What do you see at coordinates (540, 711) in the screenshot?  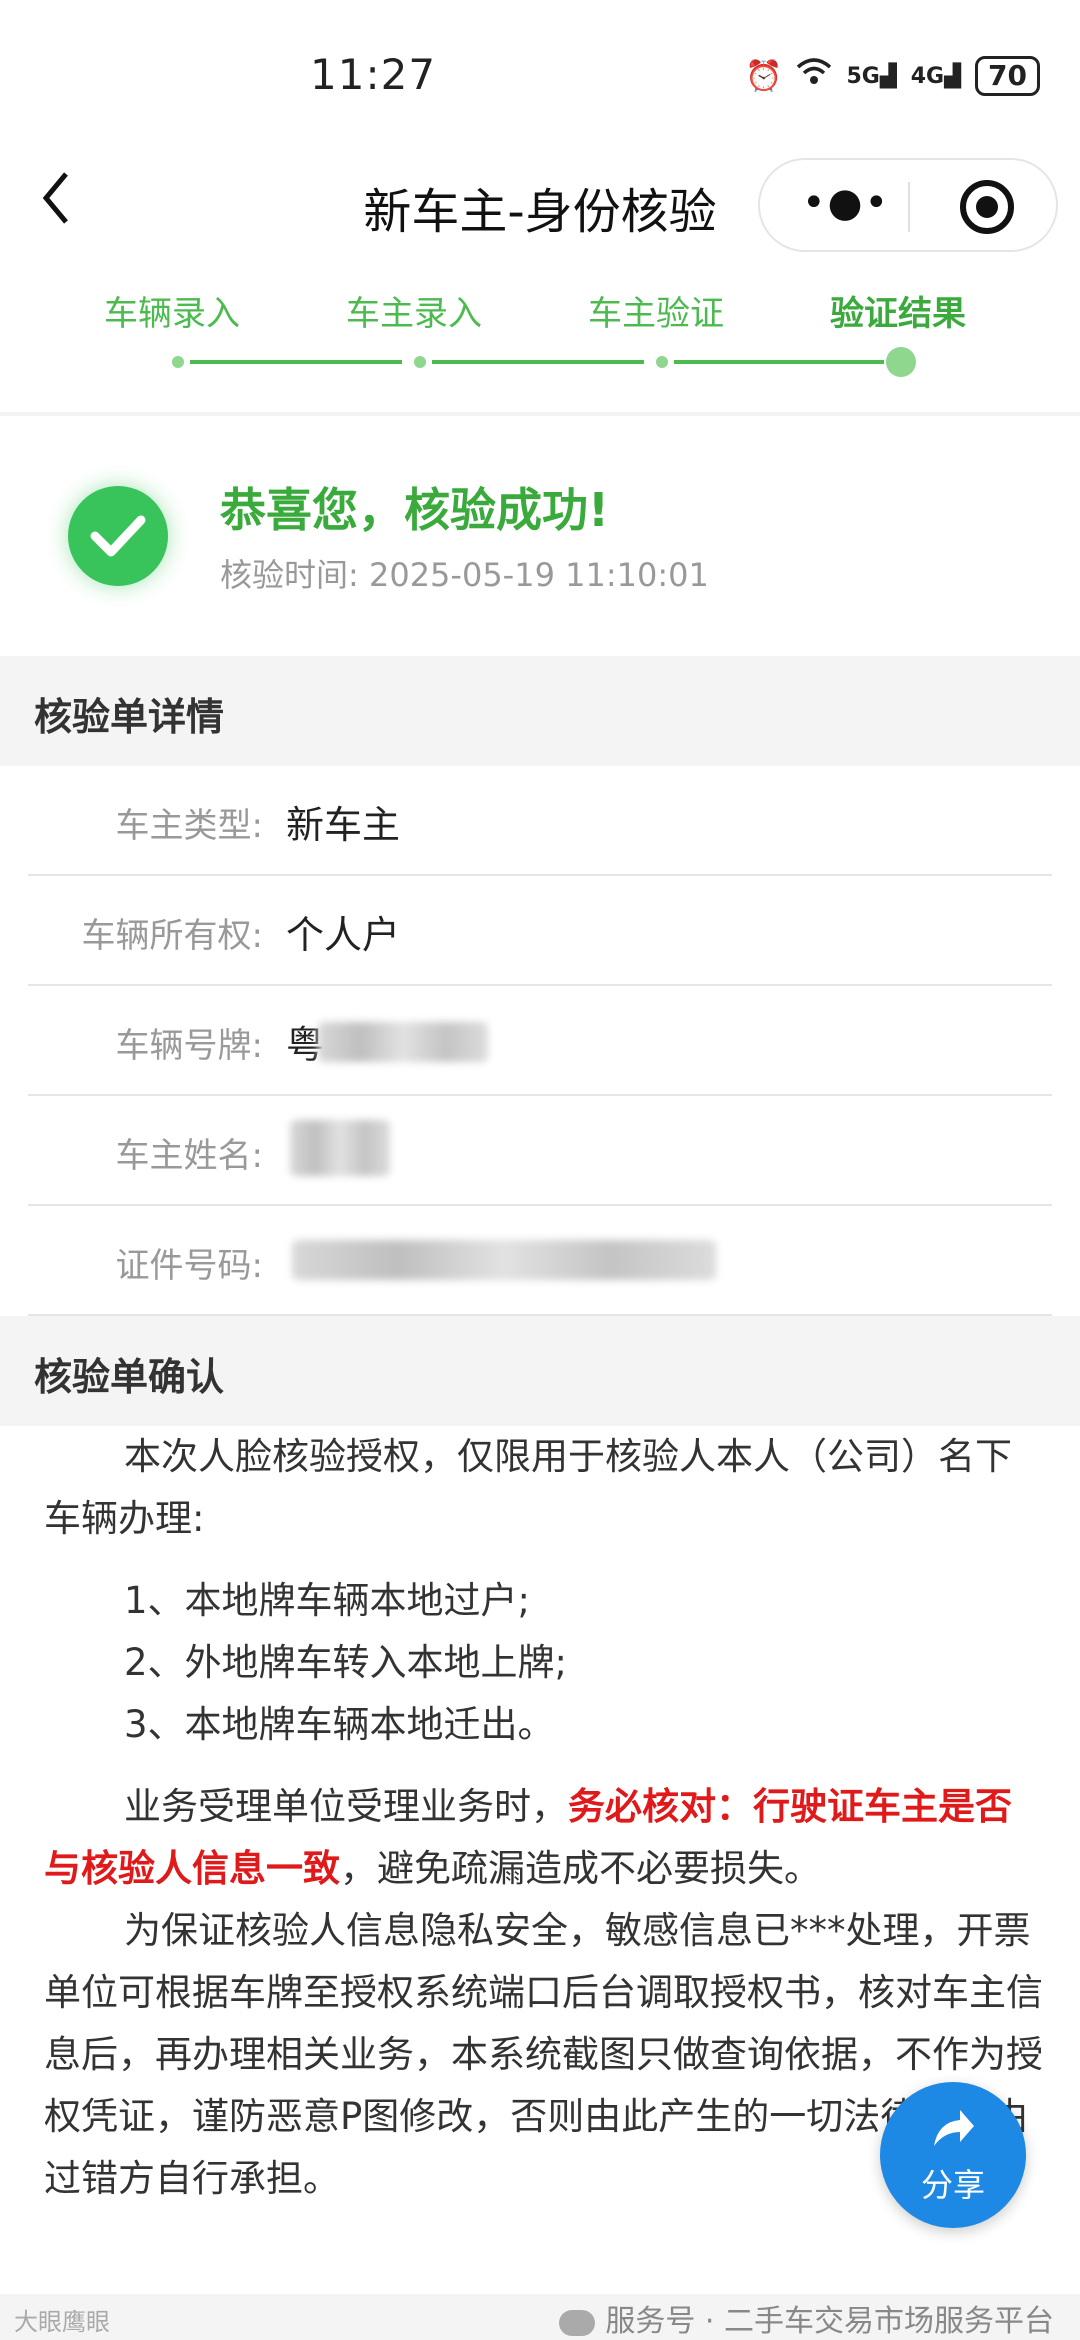 I see `details-section-header: 核验单详情` at bounding box center [540, 711].